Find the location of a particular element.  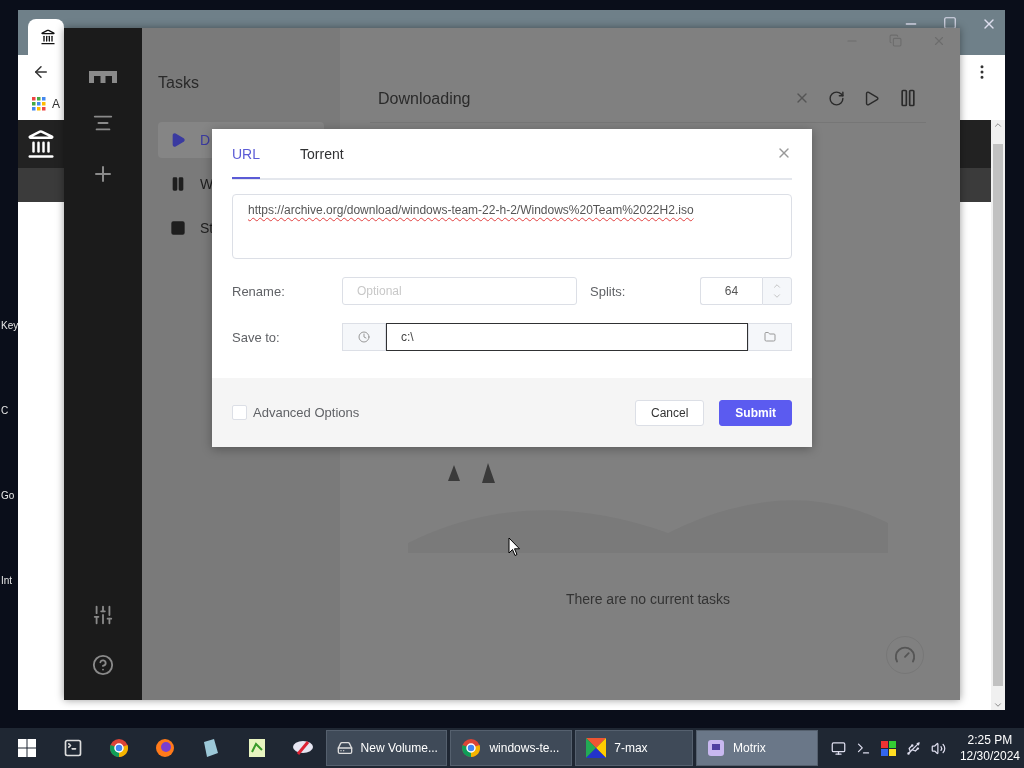

time-text: 2:25 PM is located at coordinates (990, 740).